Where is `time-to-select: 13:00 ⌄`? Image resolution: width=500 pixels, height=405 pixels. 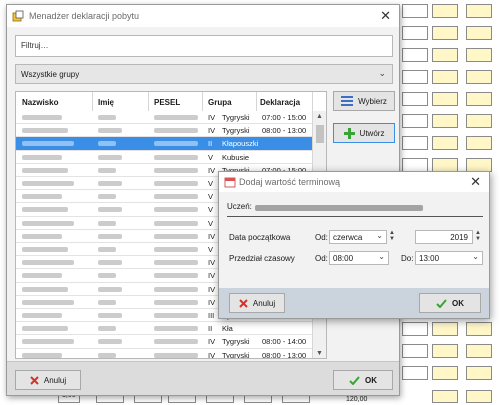
time-to-select: 13:00 ⌄ is located at coordinates (449, 258).